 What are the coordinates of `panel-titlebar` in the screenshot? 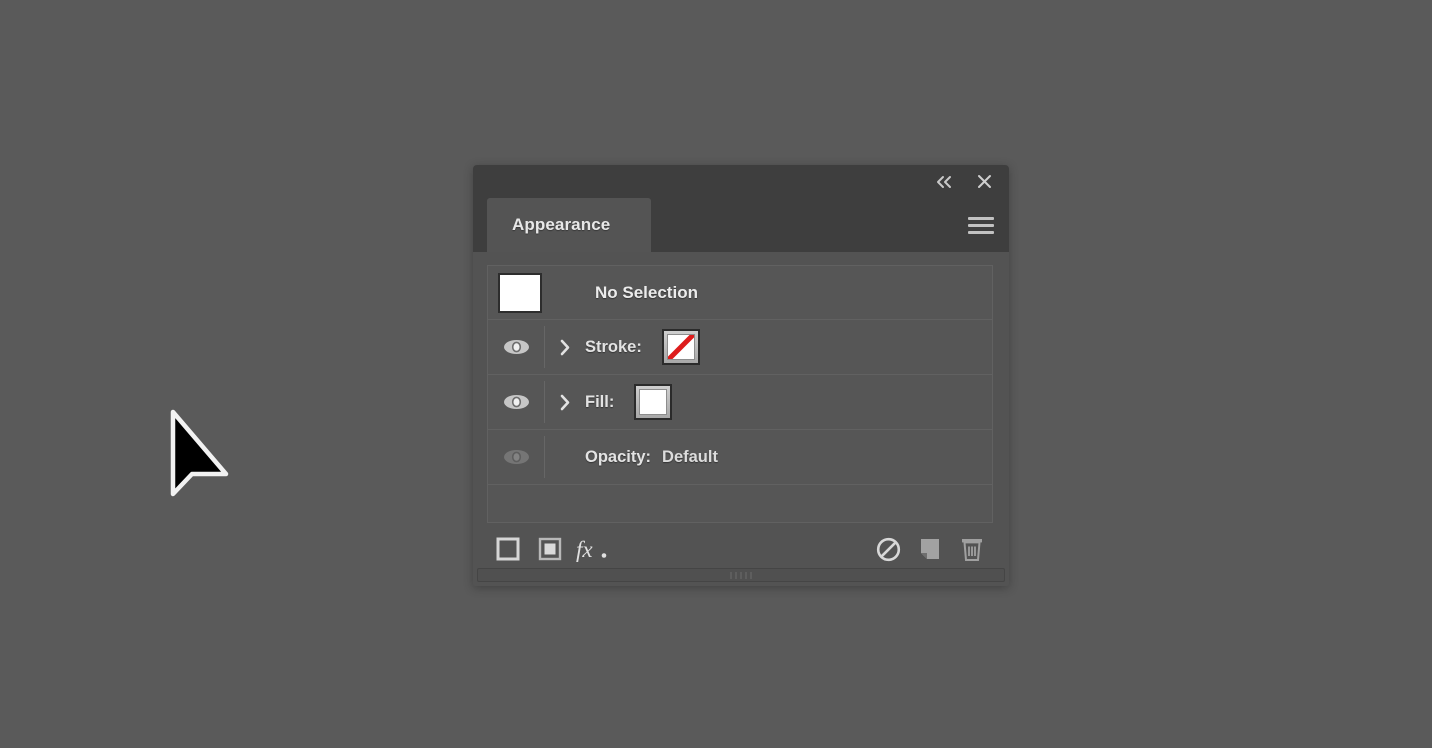 It's located at (741, 181).